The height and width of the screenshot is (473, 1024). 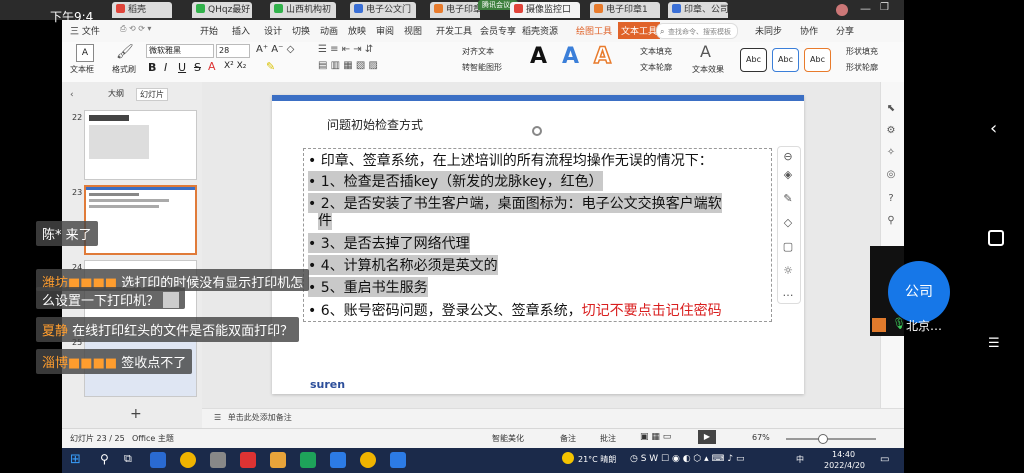 What do you see at coordinates (639, 30) in the screenshot?
I see `menu-text-tools: 文本工具` at bounding box center [639, 30].